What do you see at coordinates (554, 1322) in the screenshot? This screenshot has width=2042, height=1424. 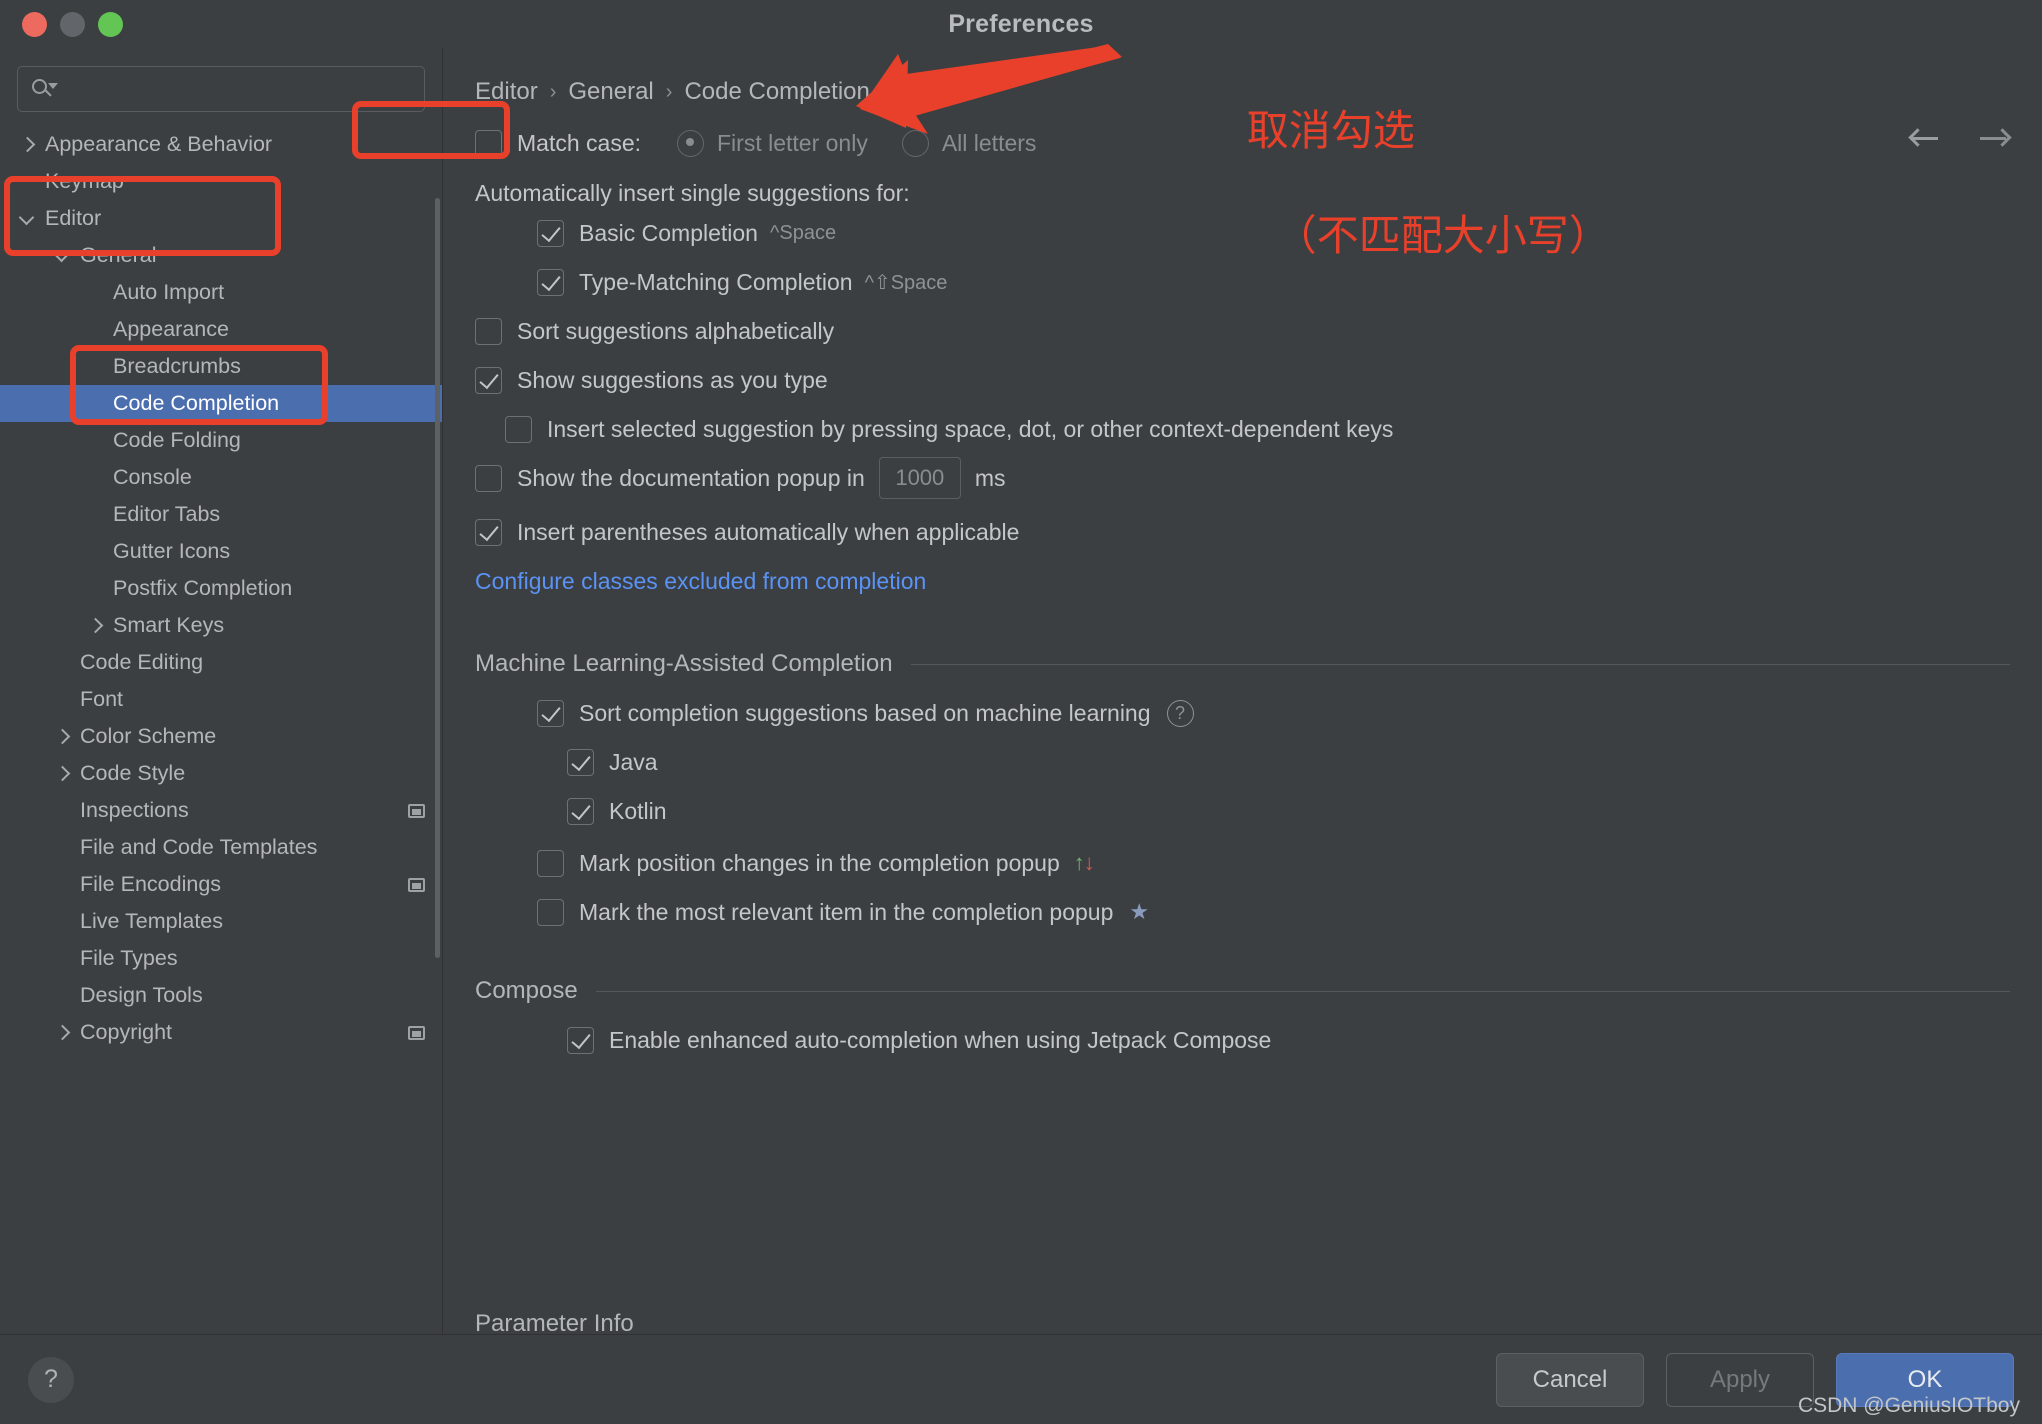 I see `parameter-info-section-title: Parameter Info` at bounding box center [554, 1322].